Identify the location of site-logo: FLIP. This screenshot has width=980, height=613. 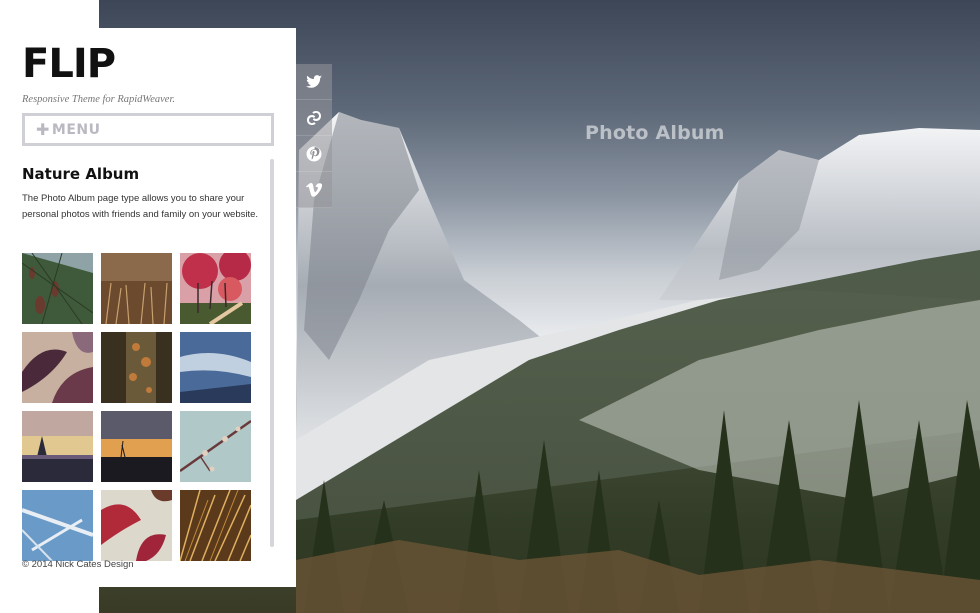
(69, 64).